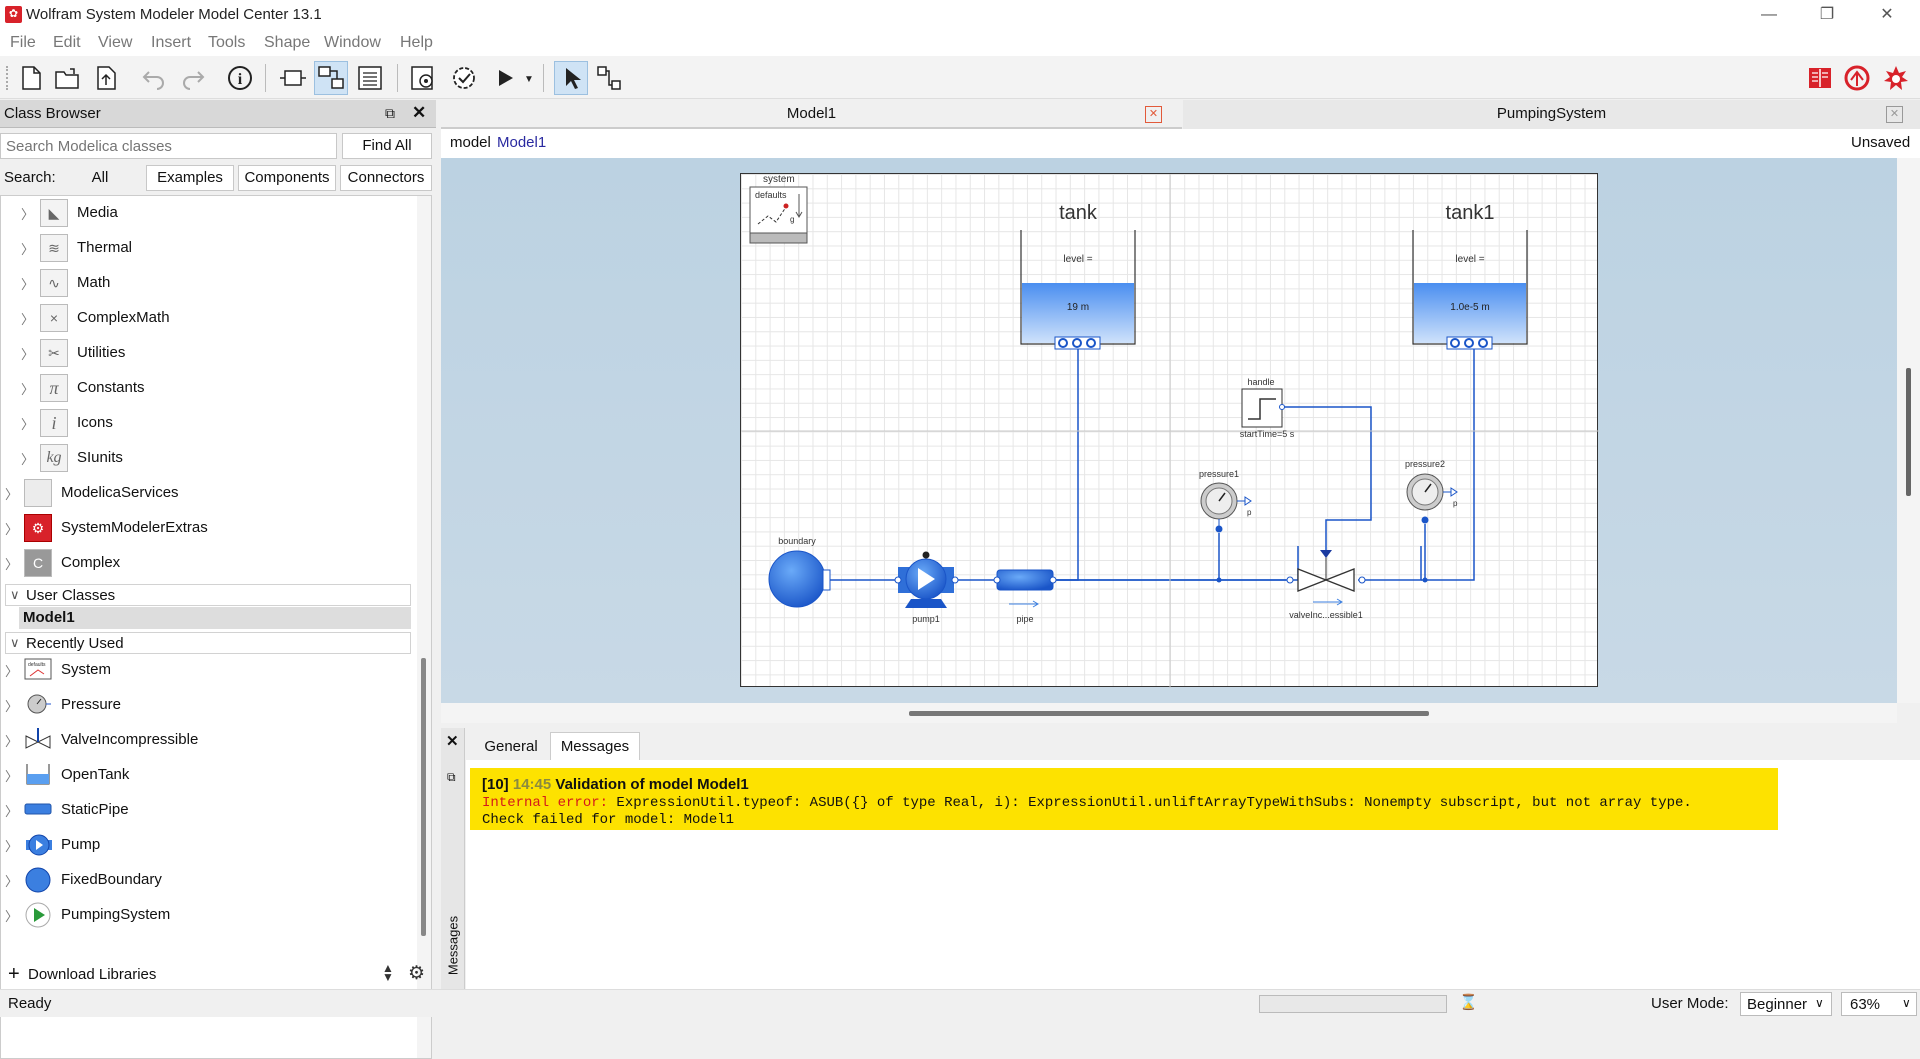 Image resolution: width=1920 pixels, height=1059 pixels. What do you see at coordinates (23, 43) in the screenshot?
I see `menu-file: File` at bounding box center [23, 43].